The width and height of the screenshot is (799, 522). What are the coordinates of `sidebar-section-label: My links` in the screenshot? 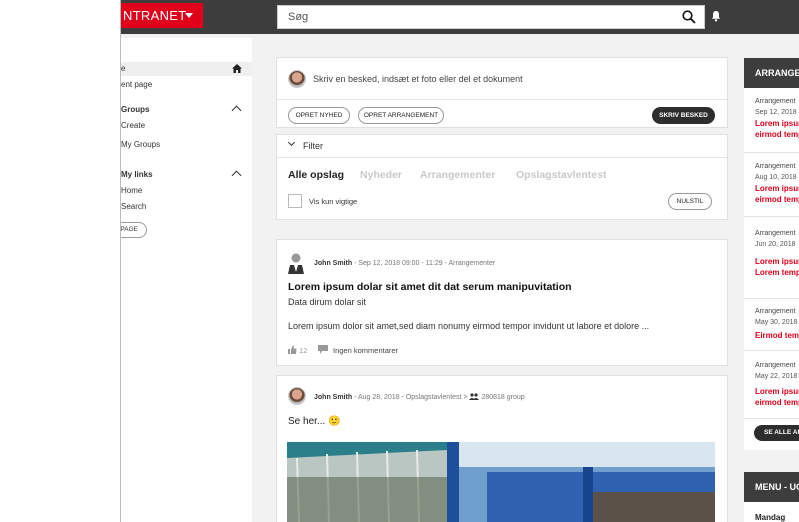 It's located at (137, 174).